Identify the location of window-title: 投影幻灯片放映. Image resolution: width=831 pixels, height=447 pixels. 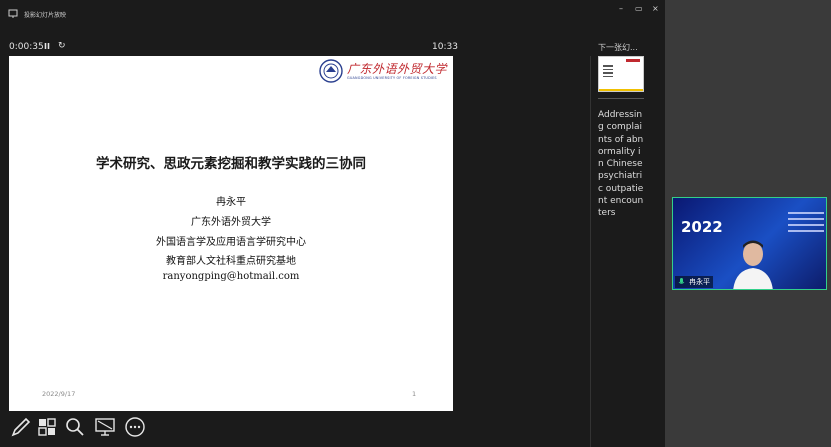
(45, 15).